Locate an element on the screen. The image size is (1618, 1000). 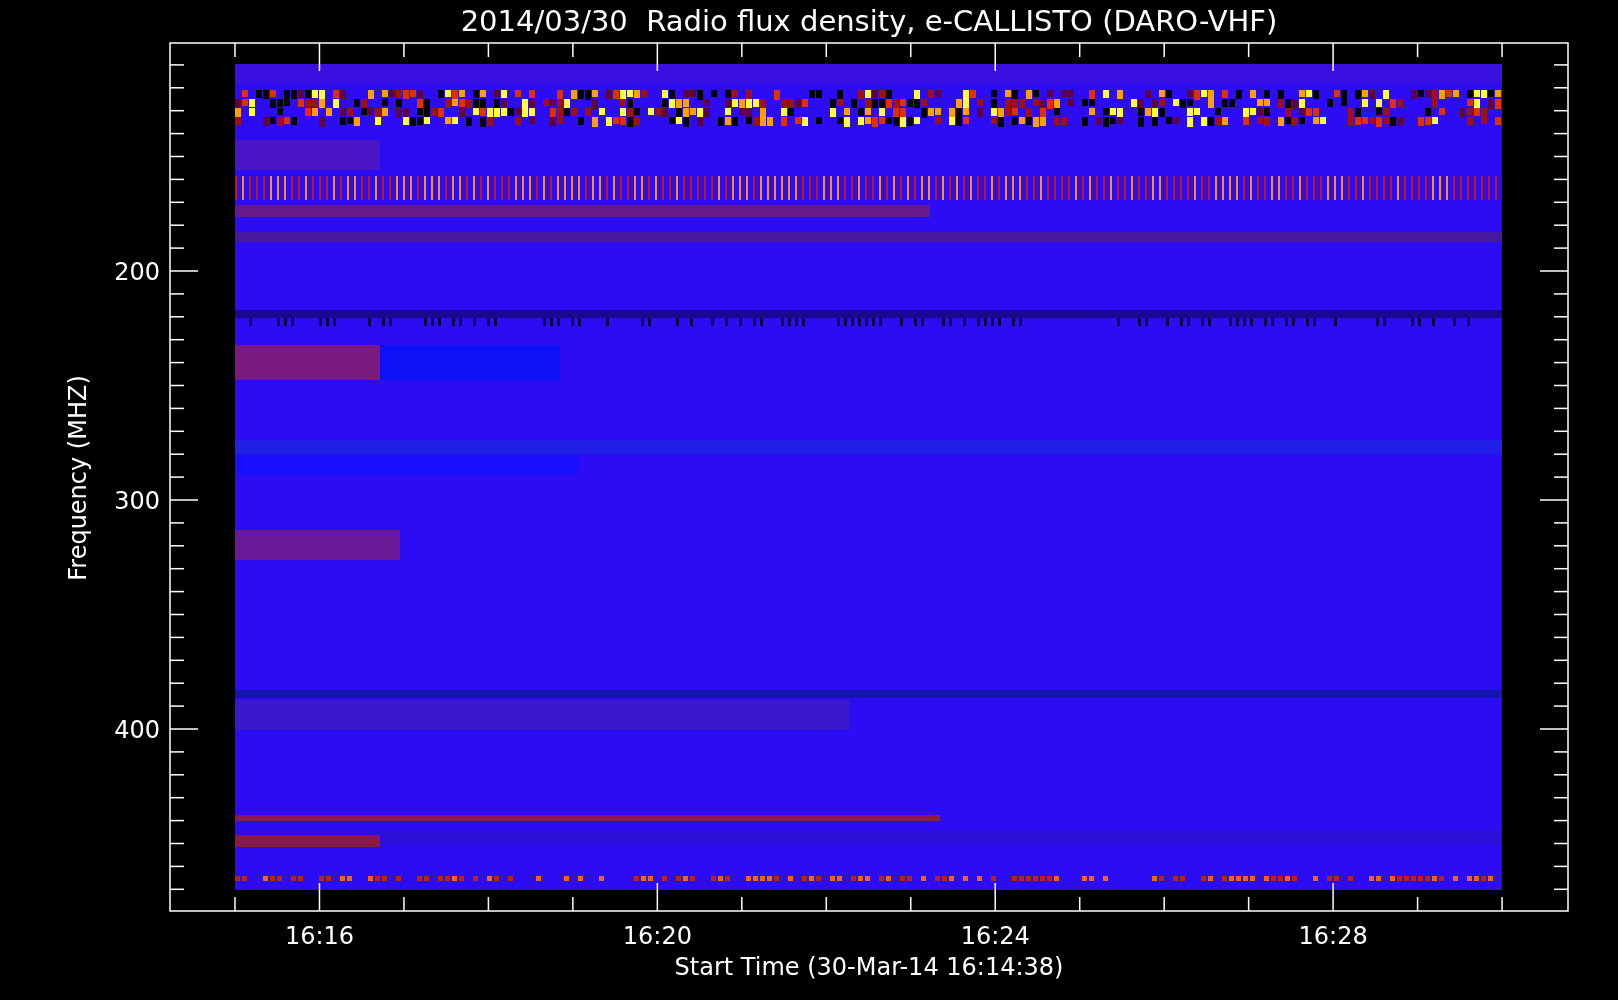
tick-label: 400 is located at coordinates (137, 730).